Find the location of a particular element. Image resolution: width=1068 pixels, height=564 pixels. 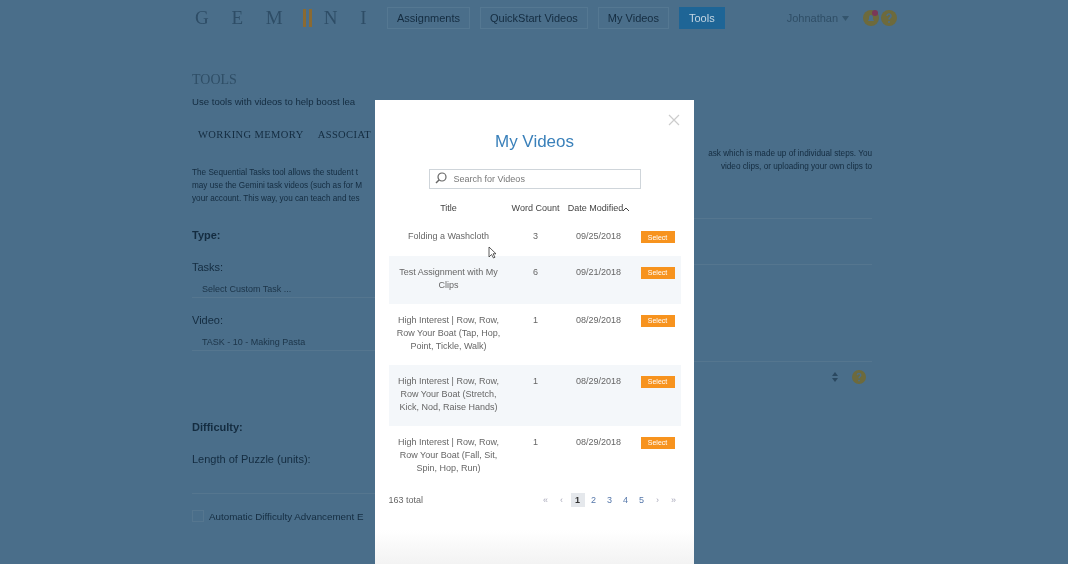

video-select: TASK - 10 - Making Pasta is located at coordinates (283, 342).